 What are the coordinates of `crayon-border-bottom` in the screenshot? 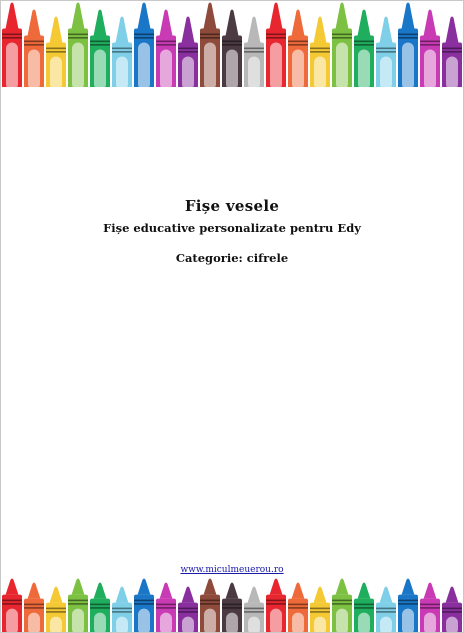 It's located at (232, 604).